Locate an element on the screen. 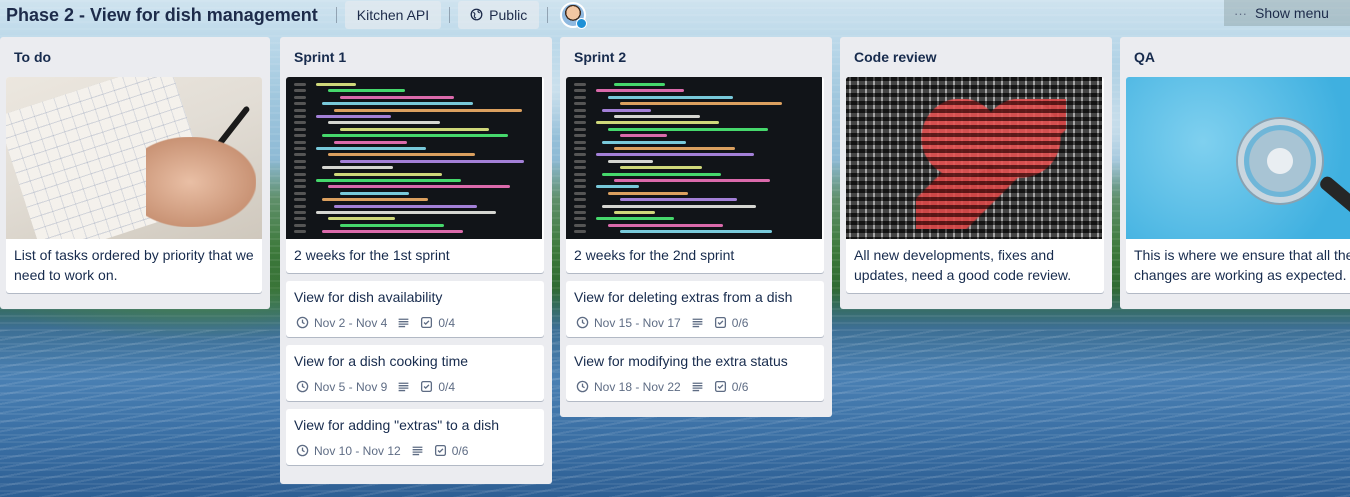  board-title: Phase 2 - View for dish management is located at coordinates (167, 15).